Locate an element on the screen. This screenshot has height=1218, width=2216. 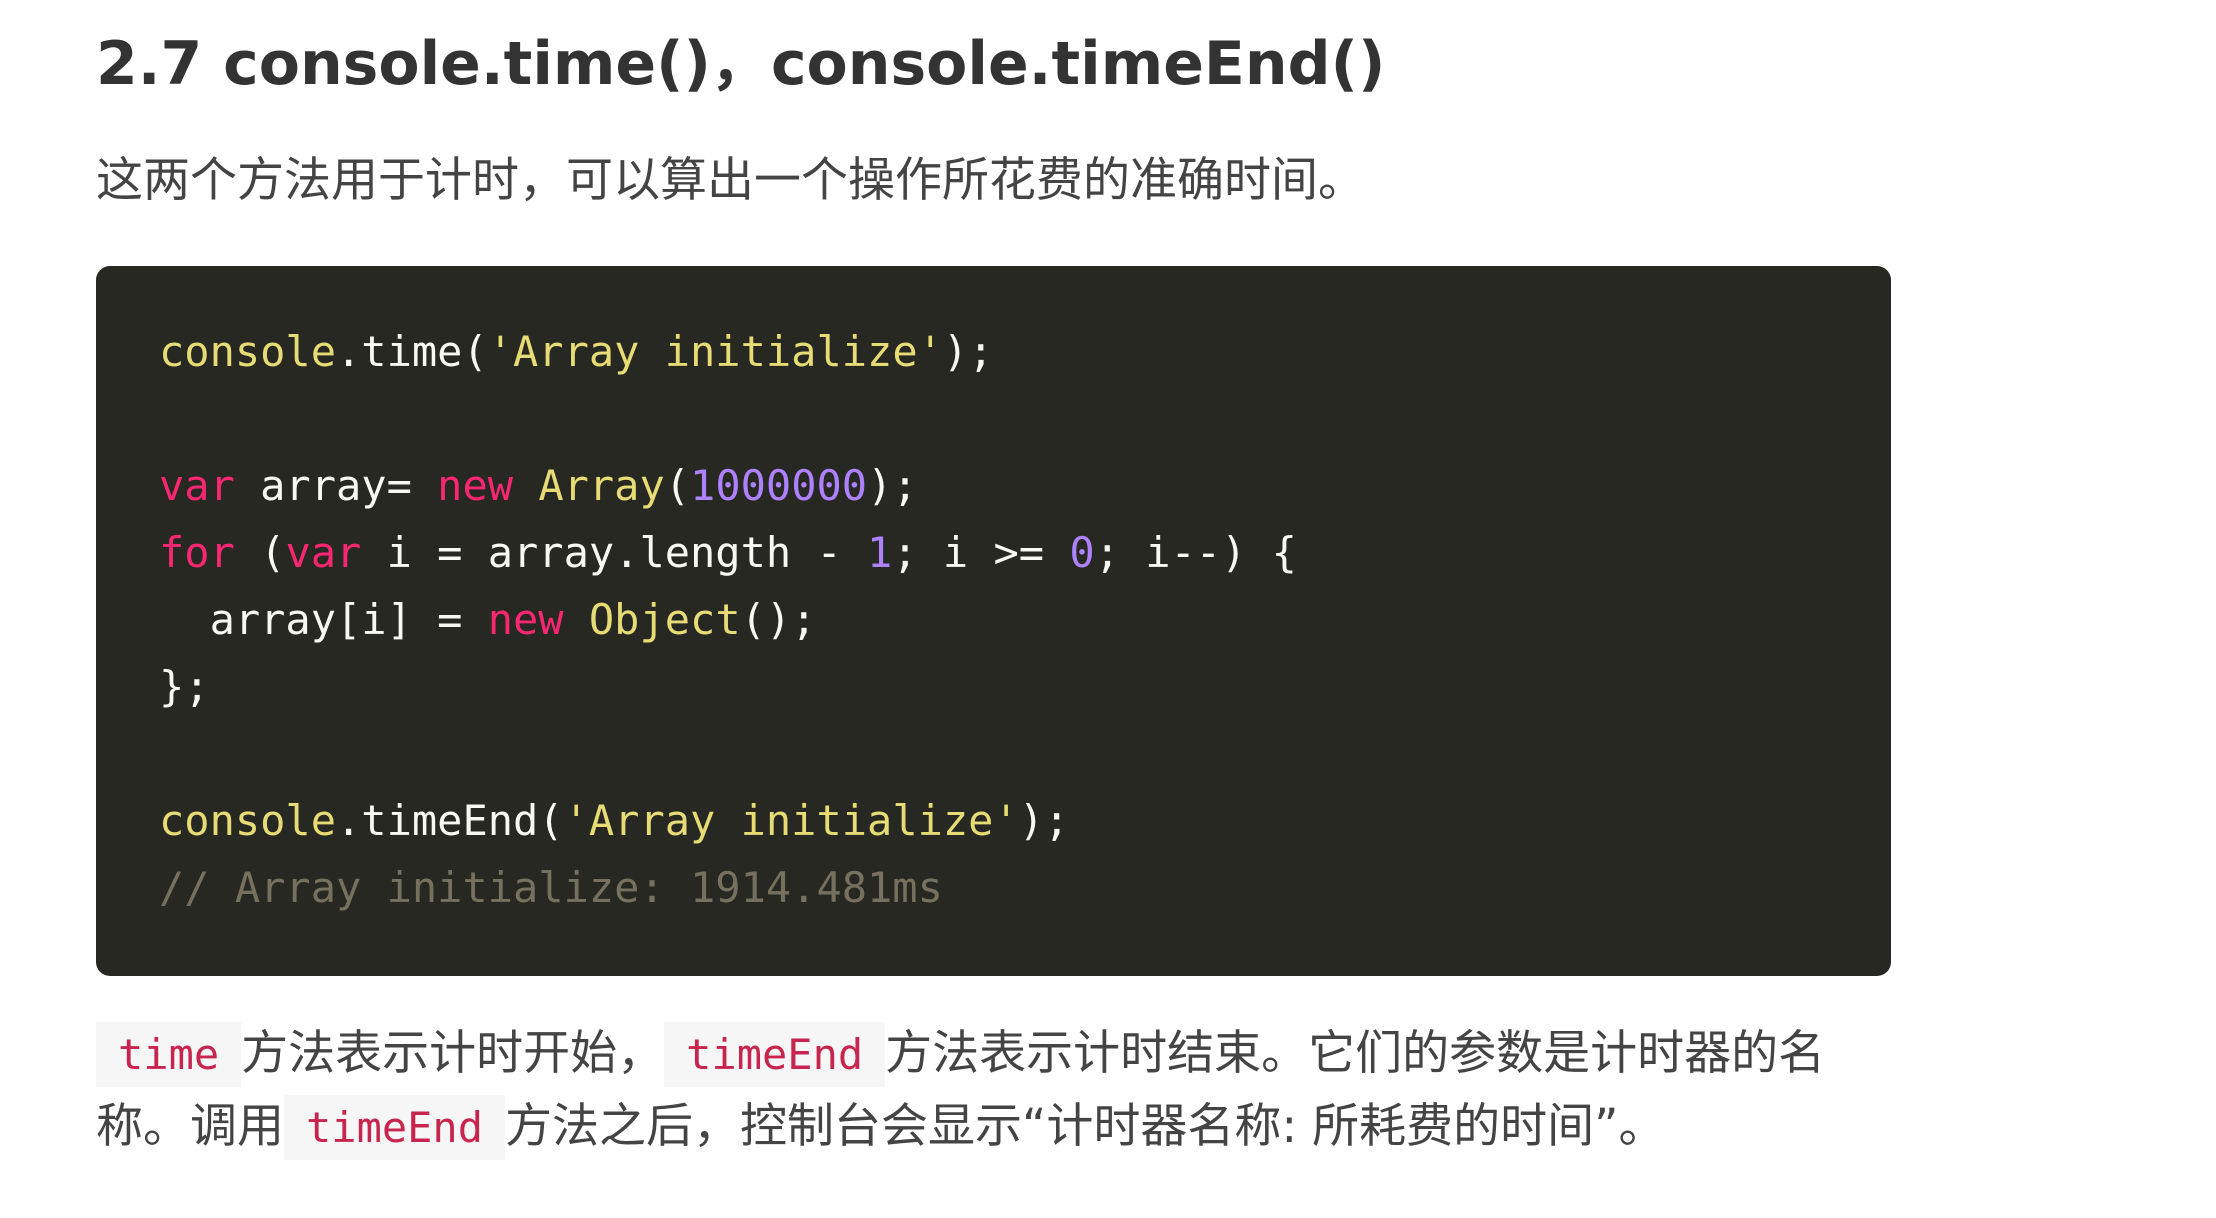
code-line-1: console.time('Array initialize'); is located at coordinates (1025, 351).